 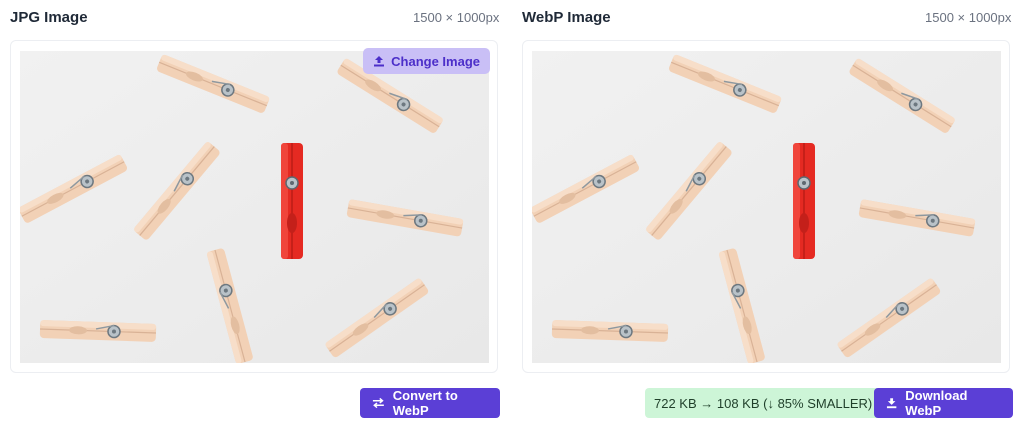 I want to click on webp-panel-title: WebP Image, so click(x=566, y=17).